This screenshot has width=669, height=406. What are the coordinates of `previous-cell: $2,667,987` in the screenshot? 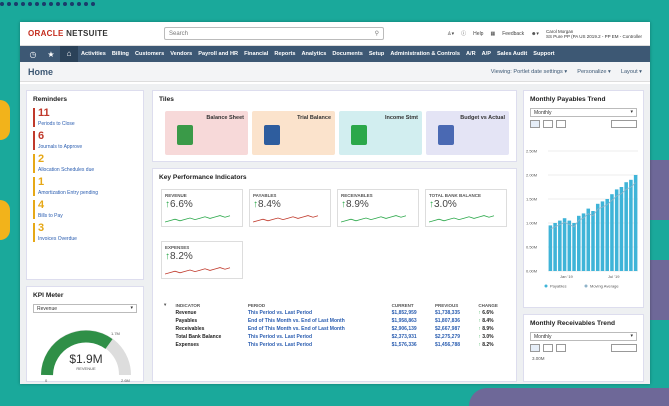 It's located at (453, 329).